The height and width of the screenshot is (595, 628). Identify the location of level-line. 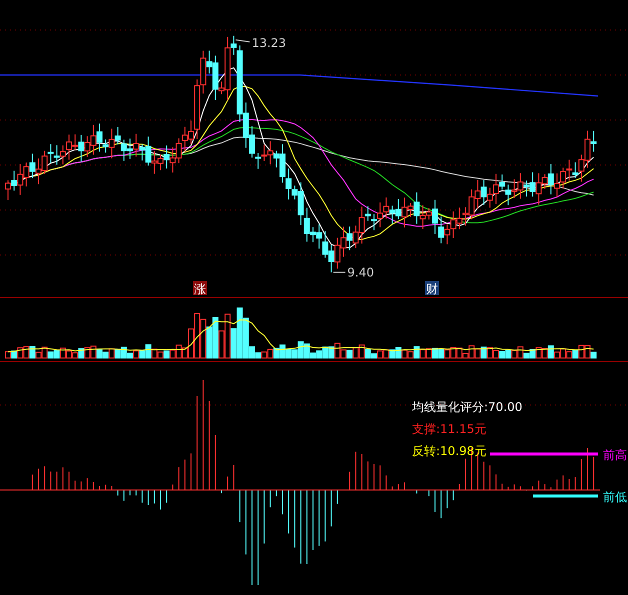
(565, 496).